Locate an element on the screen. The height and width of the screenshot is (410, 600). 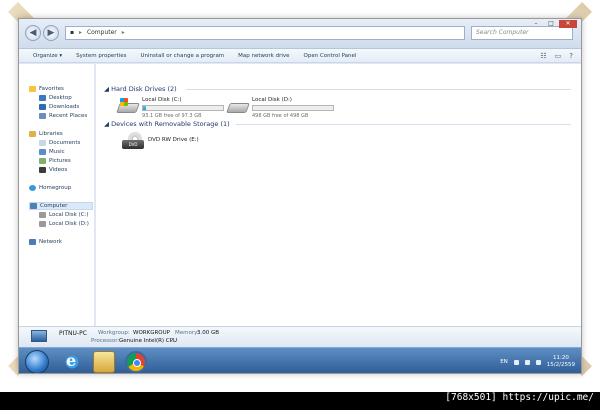
forward-button: ▶ is located at coordinates (51, 33).